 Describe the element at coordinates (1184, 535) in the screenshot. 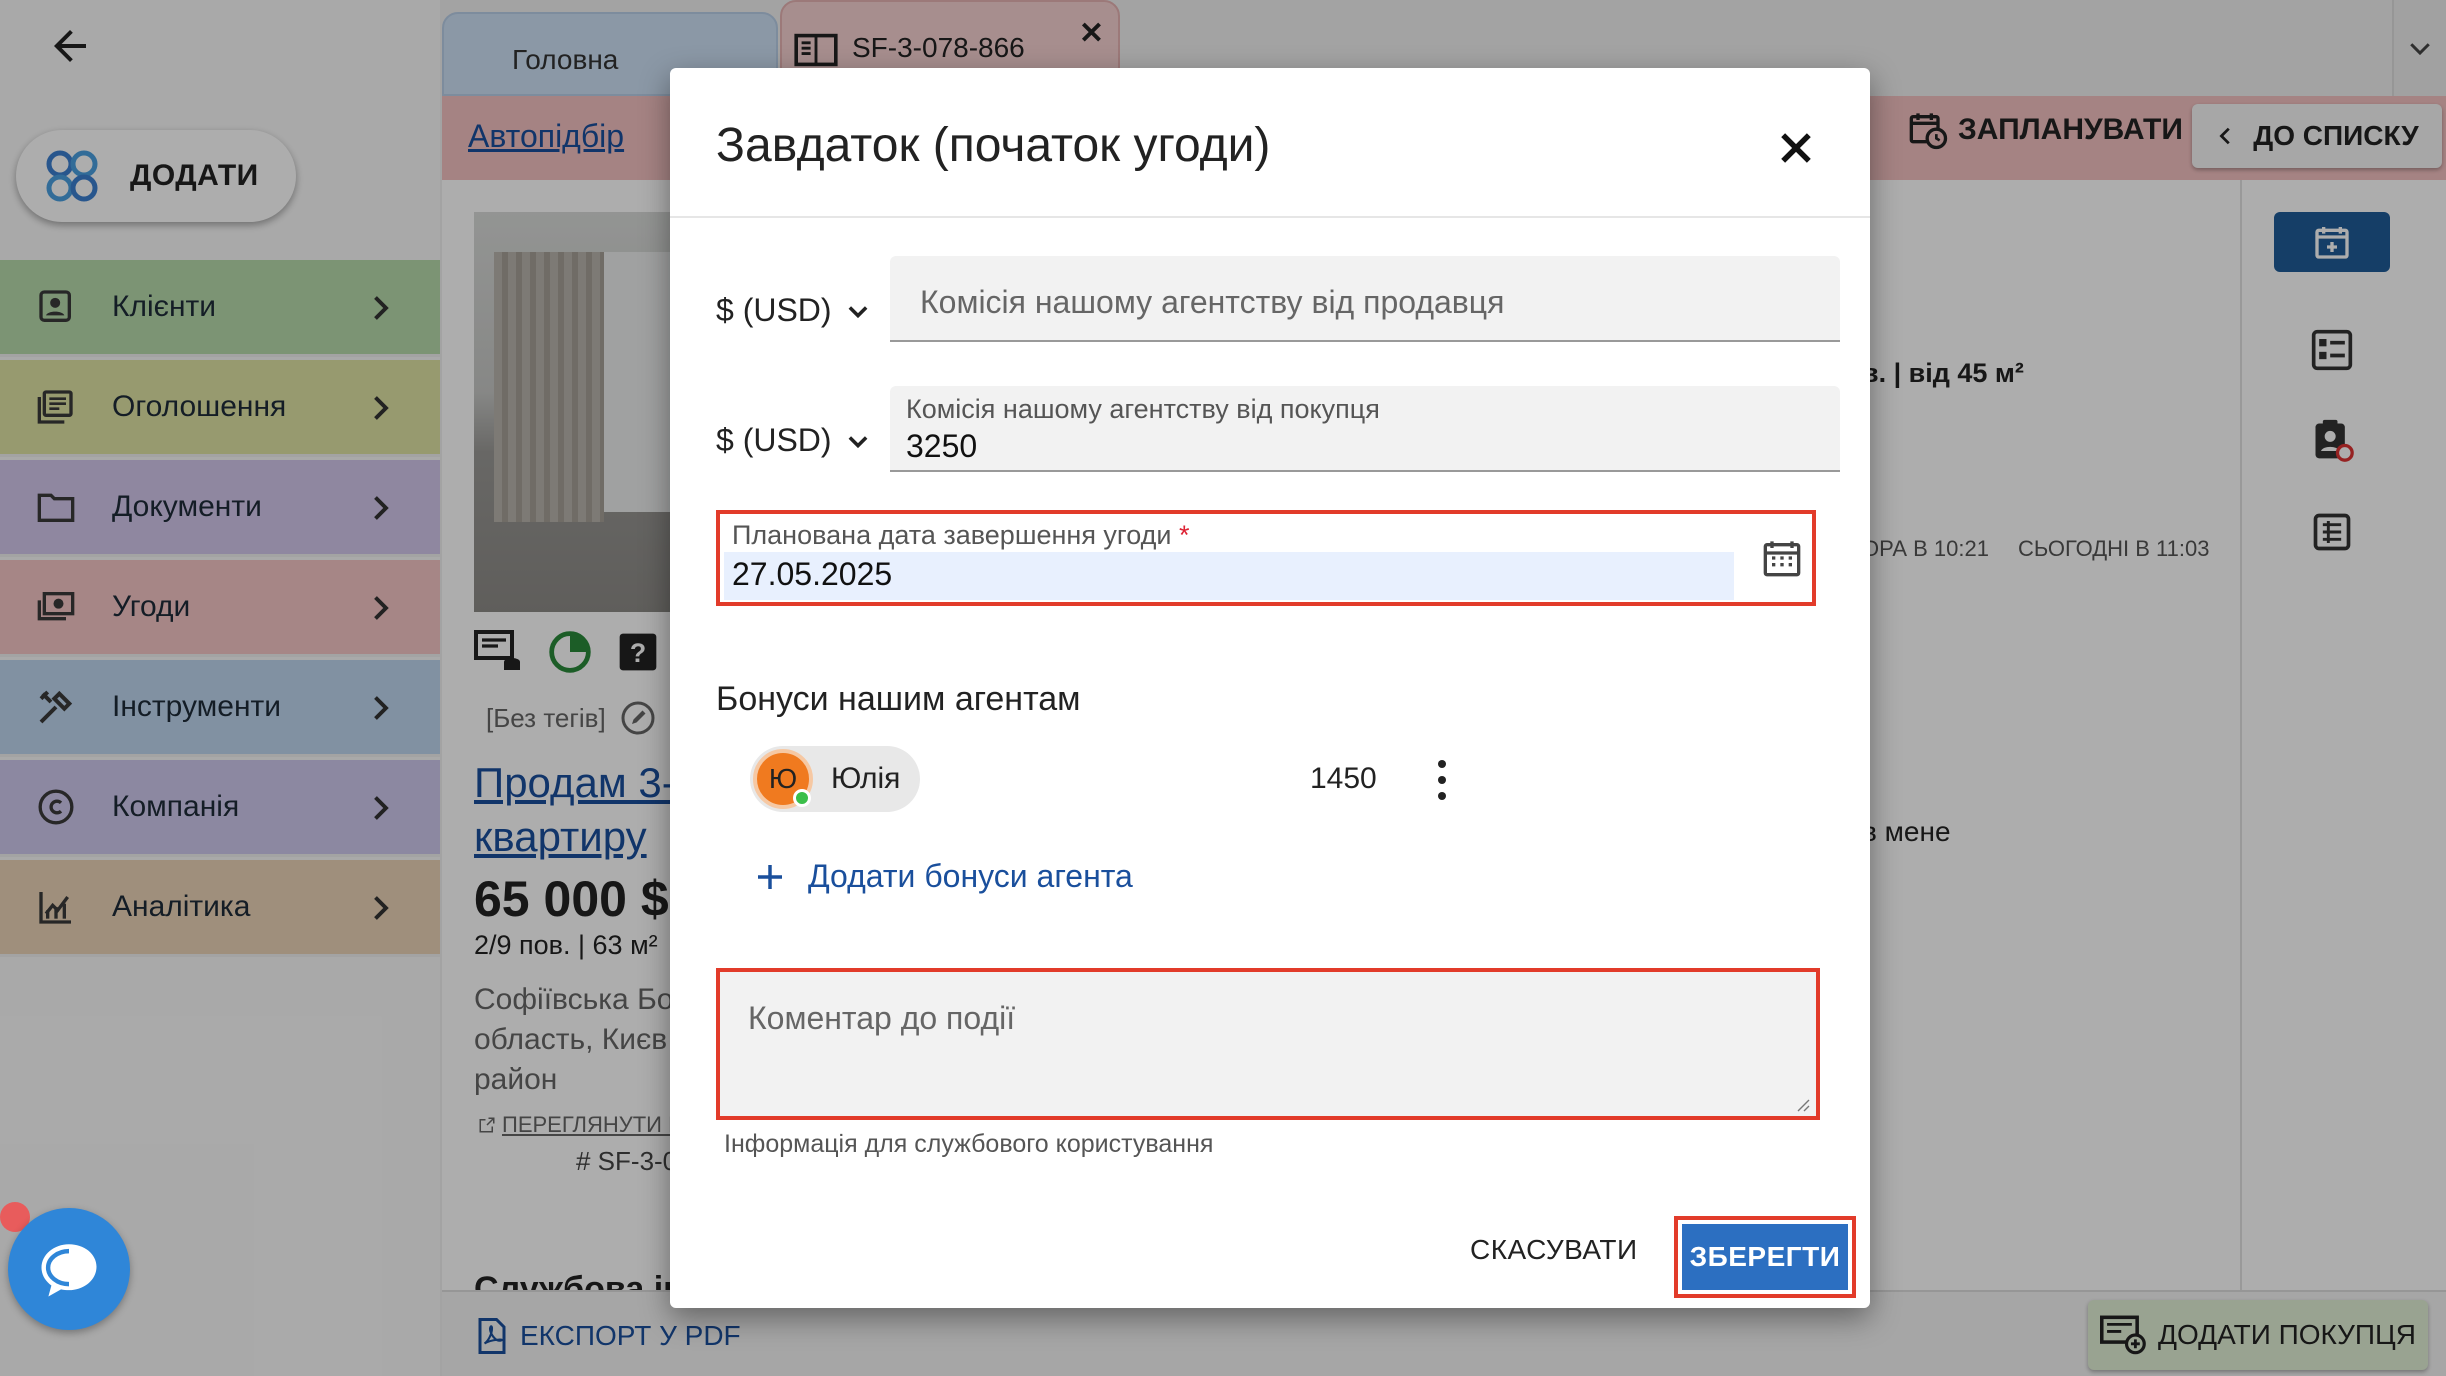

I see `required-marker: *` at that location.